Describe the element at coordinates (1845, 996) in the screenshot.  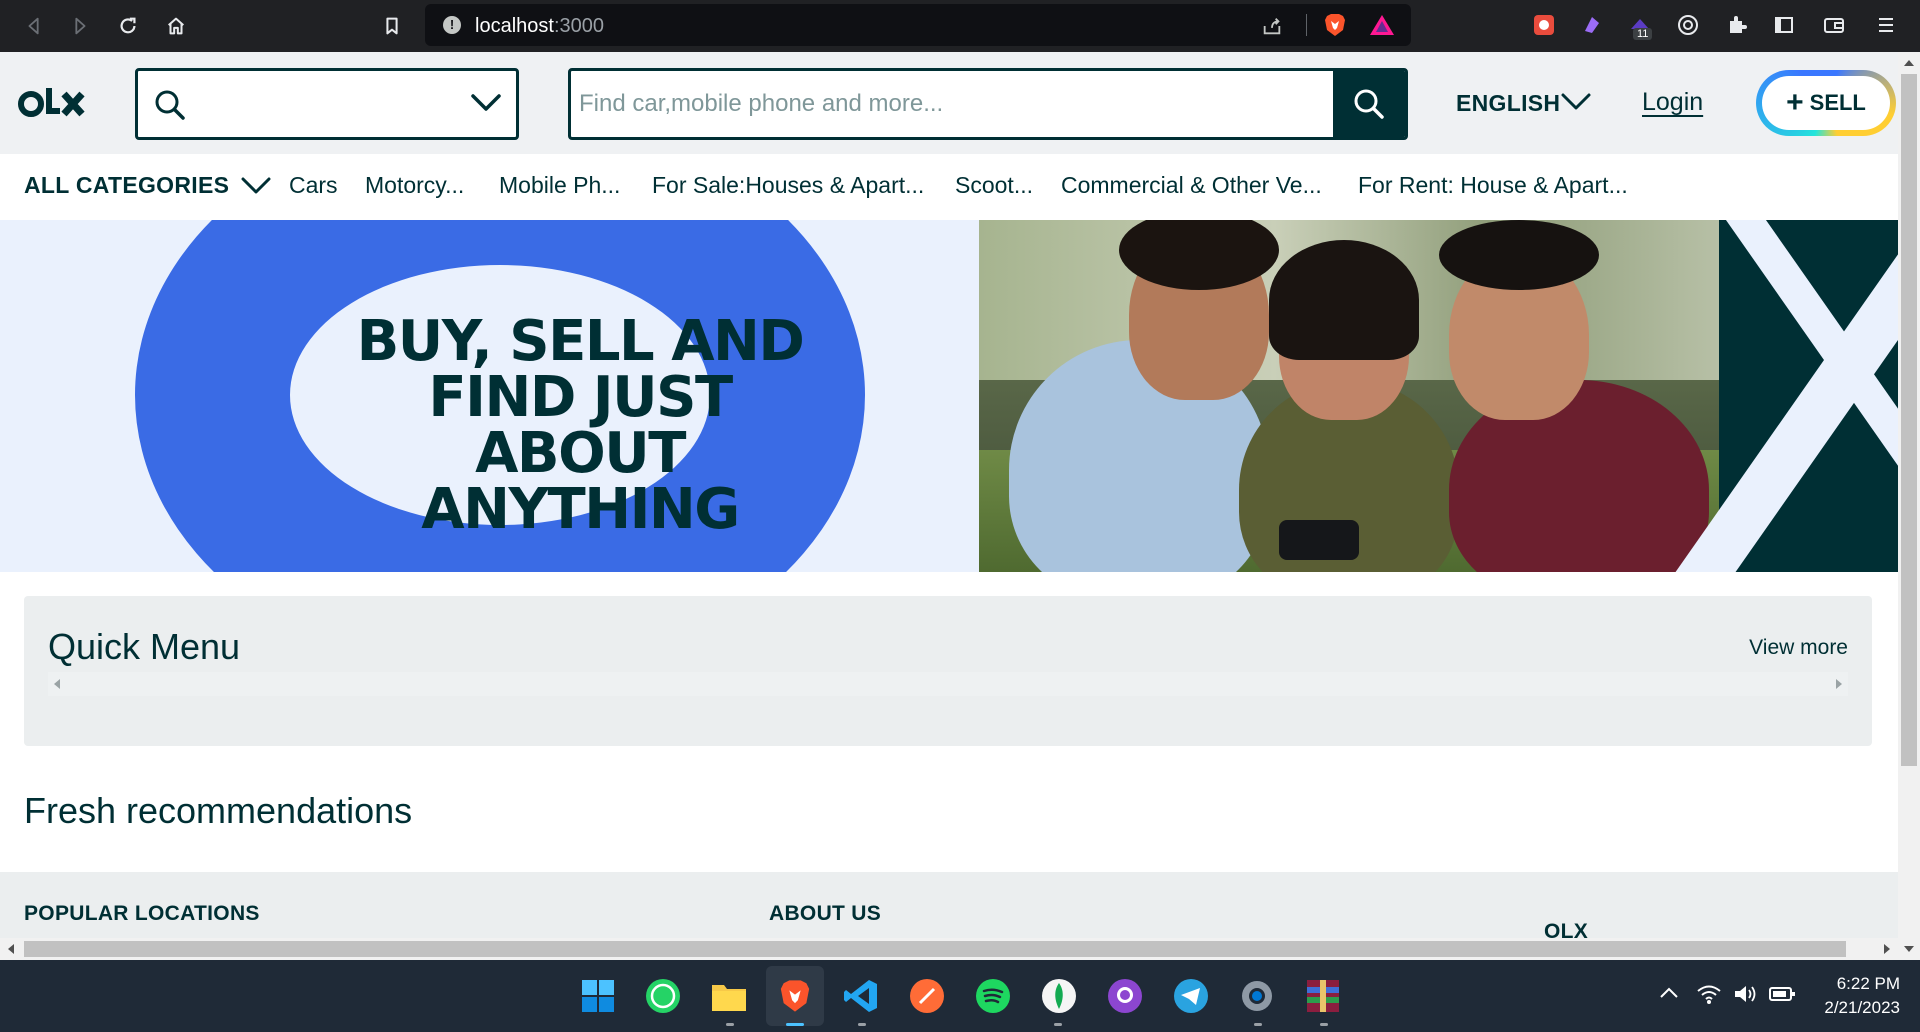
I see `system-clock: 6:22 PM 2/21/2023` at that location.